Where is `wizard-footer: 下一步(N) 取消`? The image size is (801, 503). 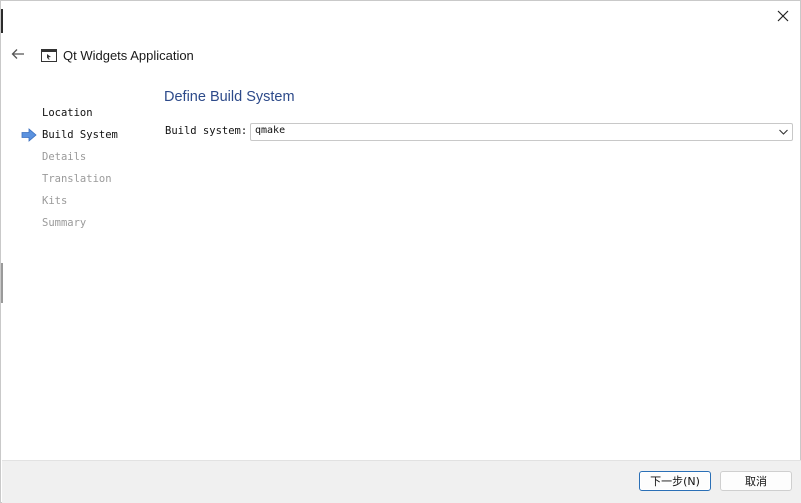 wizard-footer: 下一步(N) 取消 is located at coordinates (401, 481).